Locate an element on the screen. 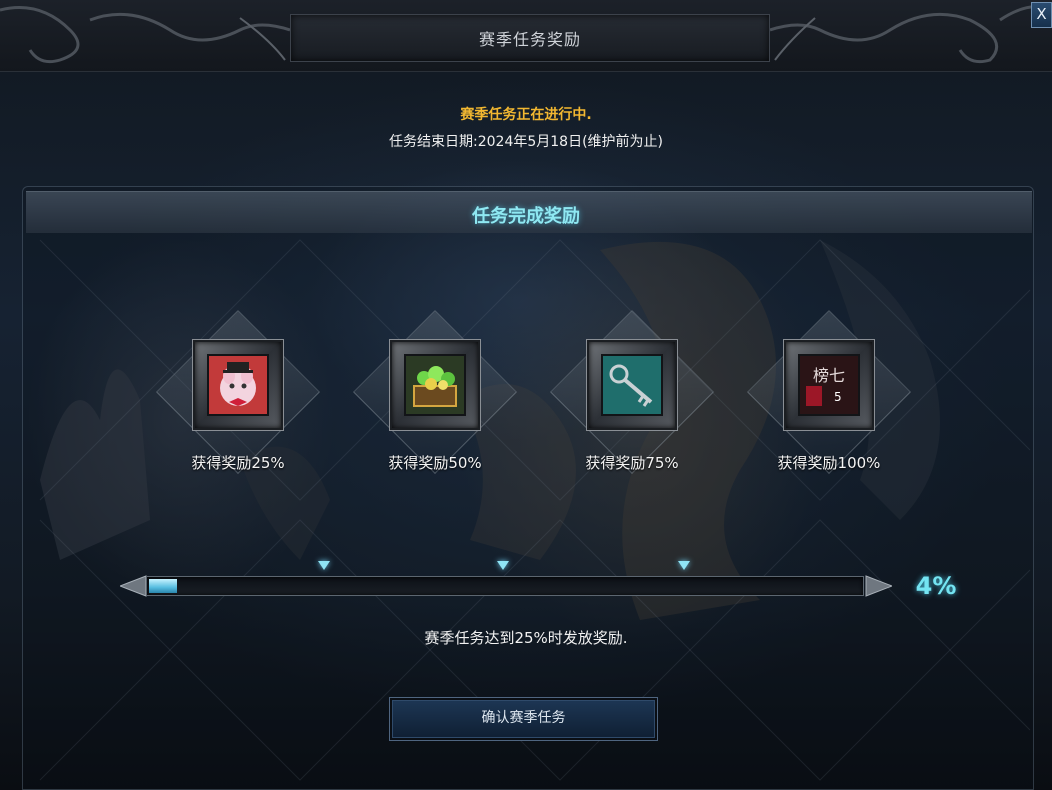 The image size is (1052, 790). reward-count: 5 is located at coordinates (838, 397).